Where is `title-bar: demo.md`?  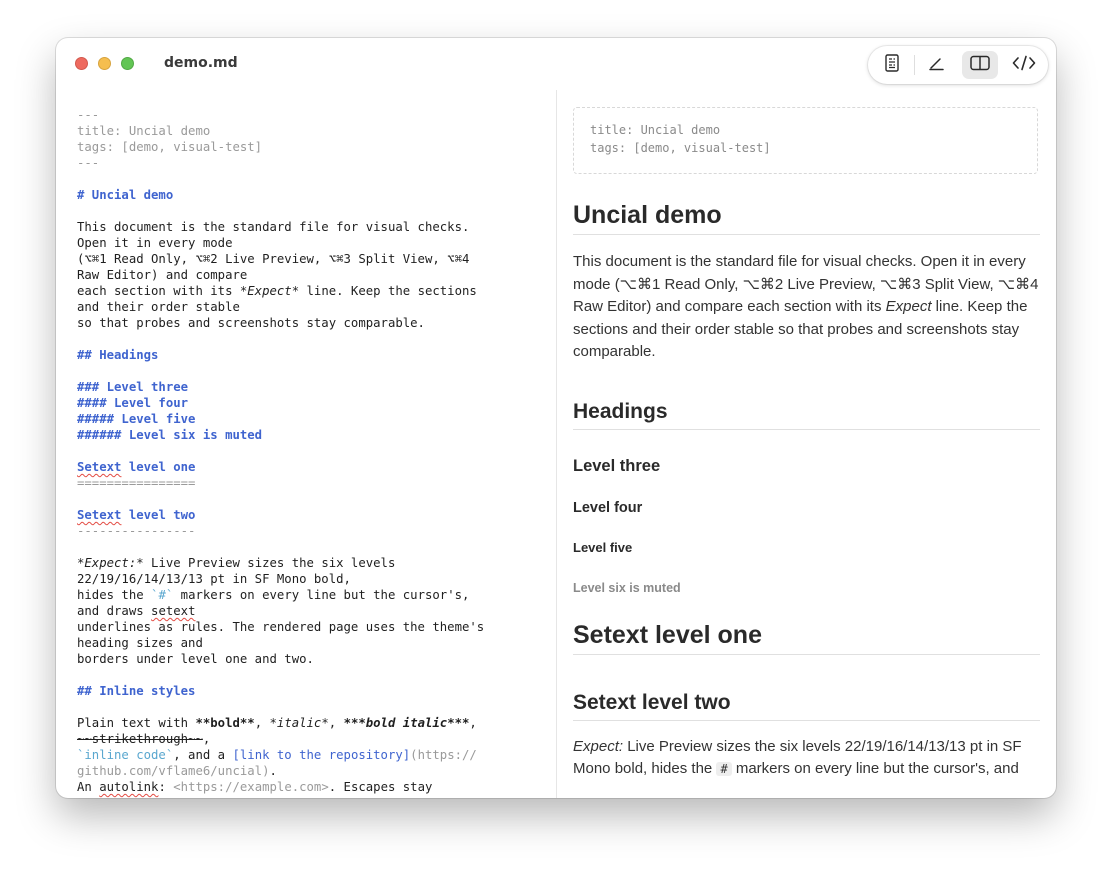 title-bar: demo.md is located at coordinates (556, 64).